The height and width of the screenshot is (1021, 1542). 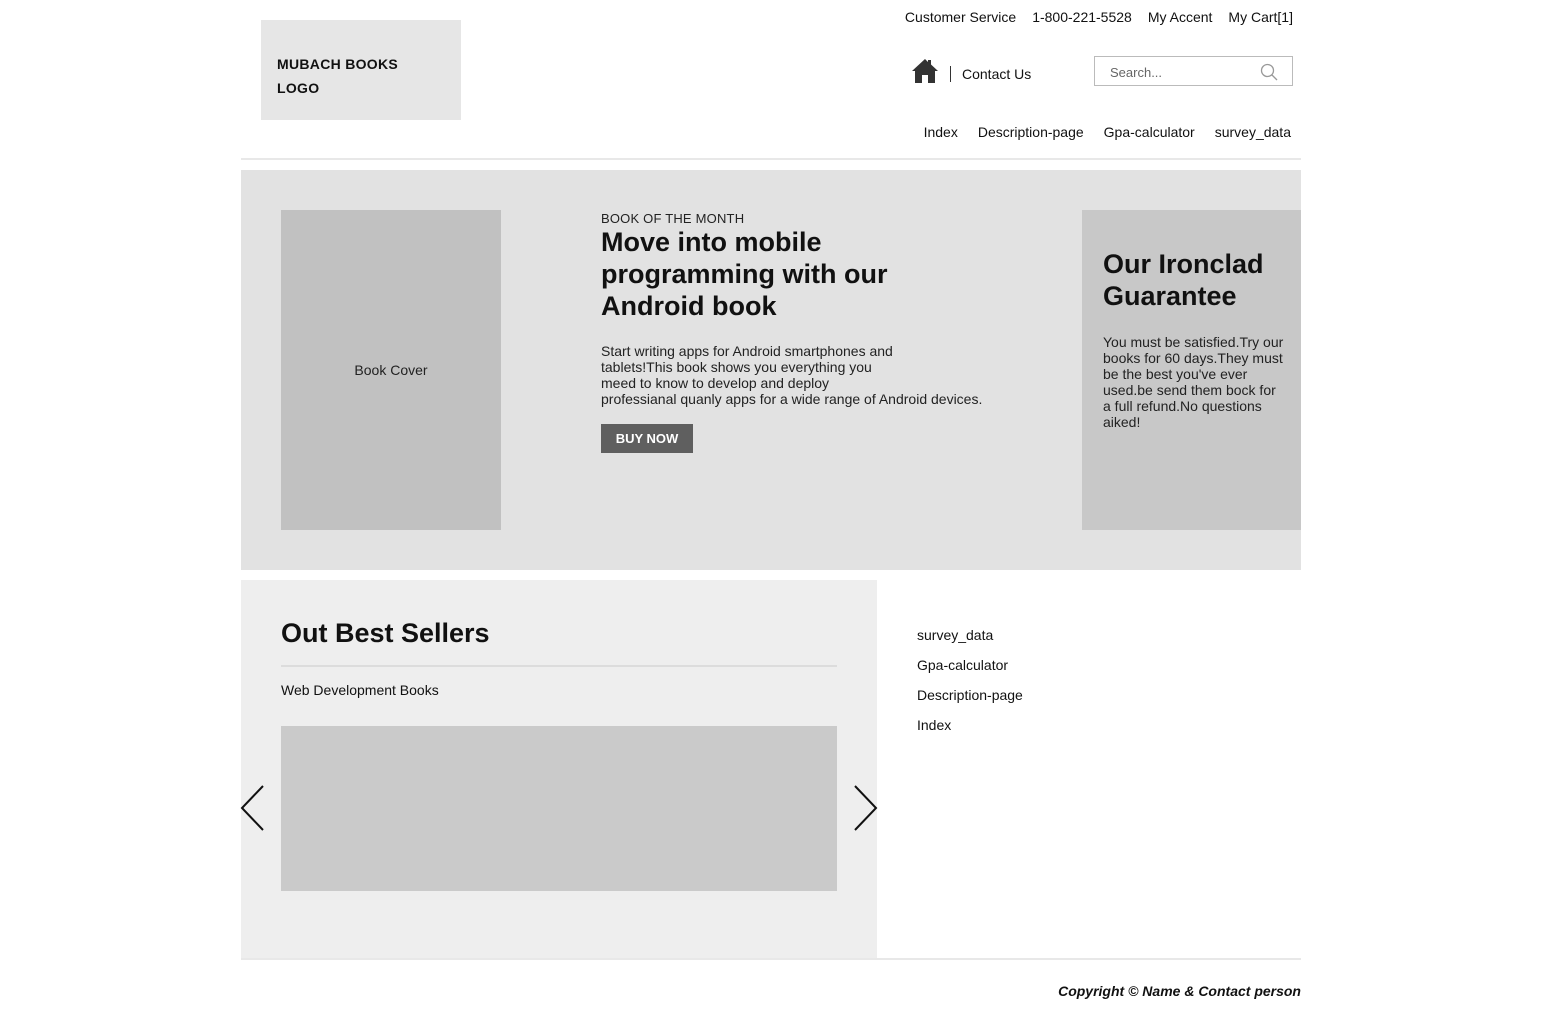 What do you see at coordinates (385, 633) in the screenshot?
I see `best-sellers-title: Out Best Sellers` at bounding box center [385, 633].